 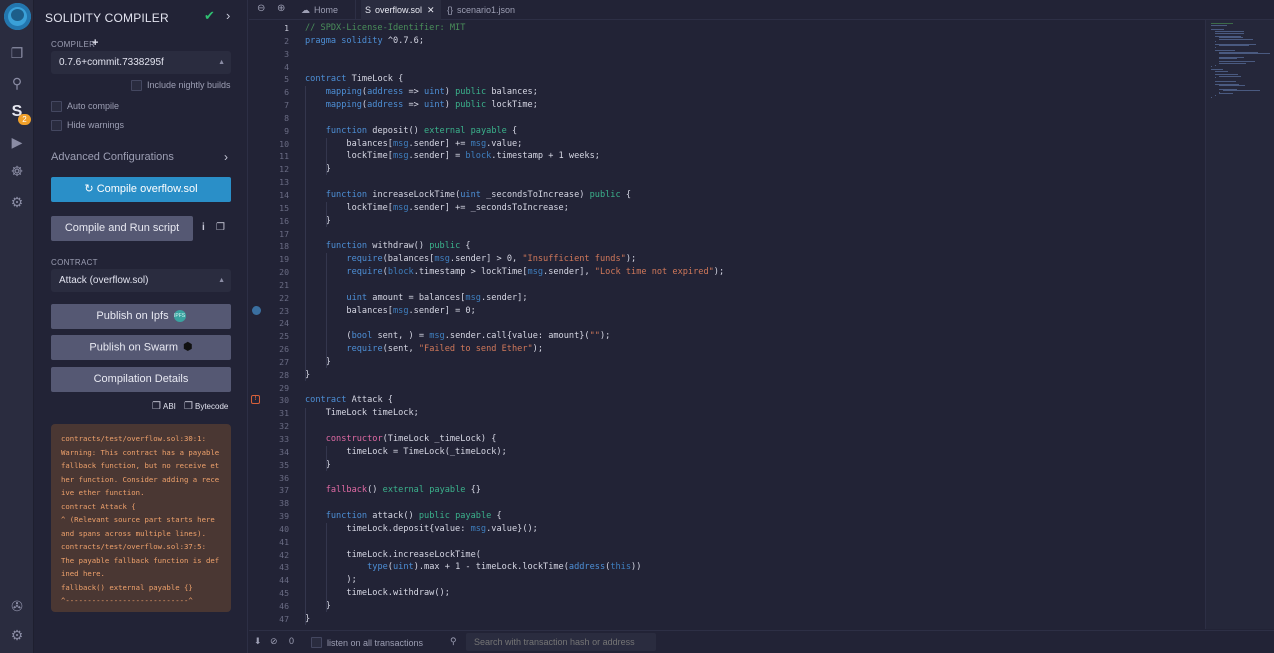 I want to click on code-line: contract TimeLock {, so click(x=750, y=79).